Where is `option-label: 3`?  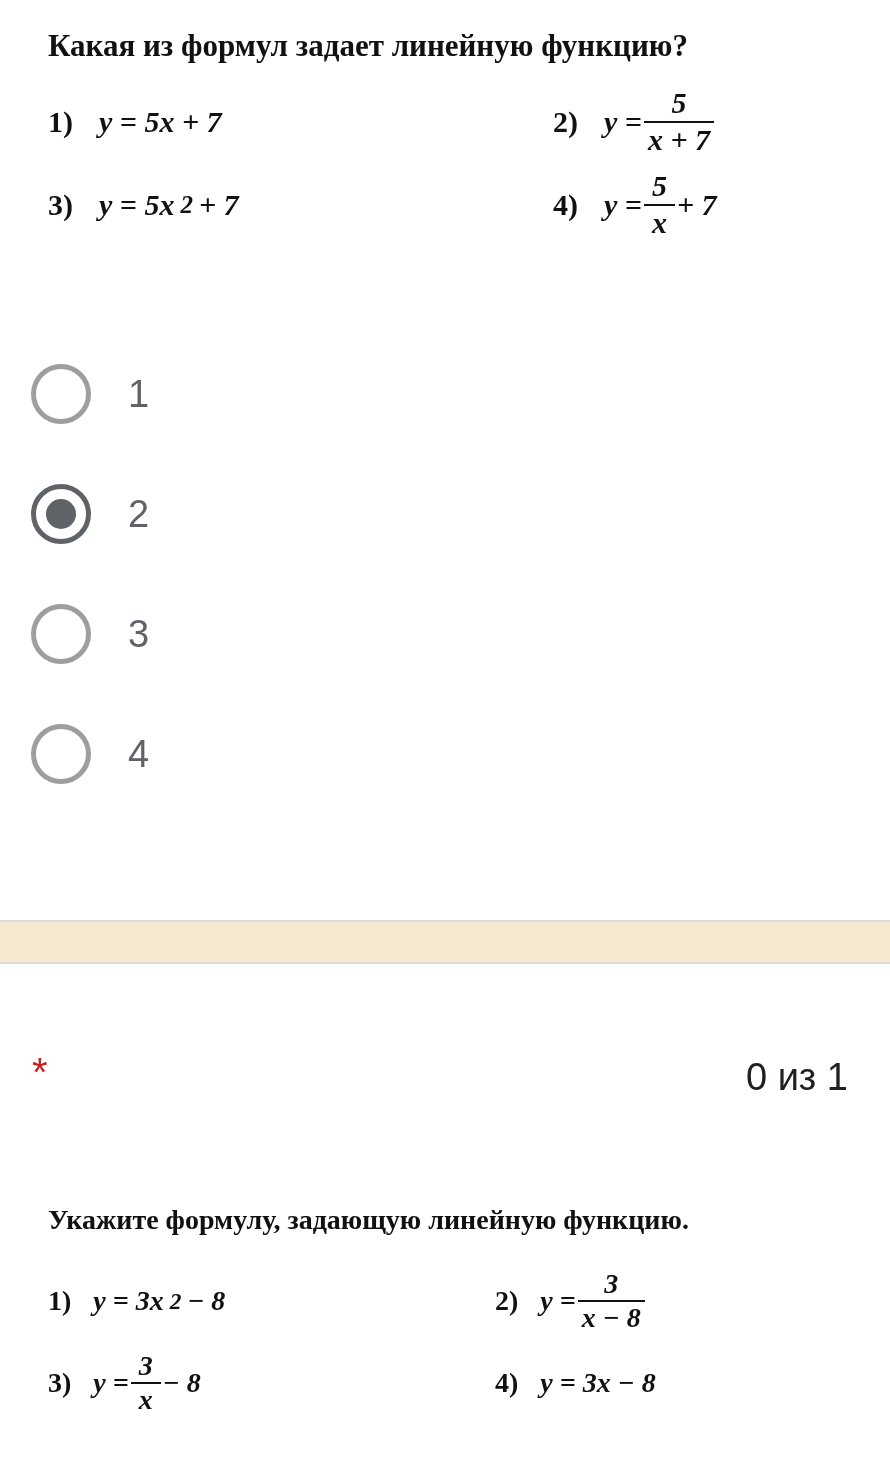 option-label: 3 is located at coordinates (139, 634).